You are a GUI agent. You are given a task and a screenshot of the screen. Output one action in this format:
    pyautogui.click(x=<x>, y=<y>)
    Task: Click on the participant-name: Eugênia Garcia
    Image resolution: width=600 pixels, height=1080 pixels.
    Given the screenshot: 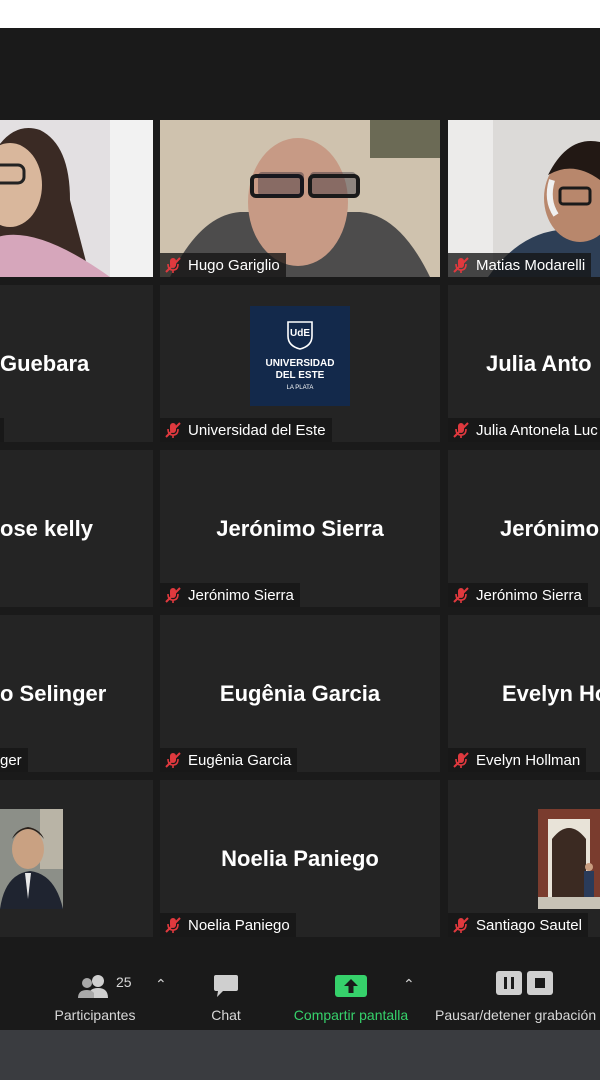 What is the action you would take?
    pyautogui.click(x=240, y=760)
    